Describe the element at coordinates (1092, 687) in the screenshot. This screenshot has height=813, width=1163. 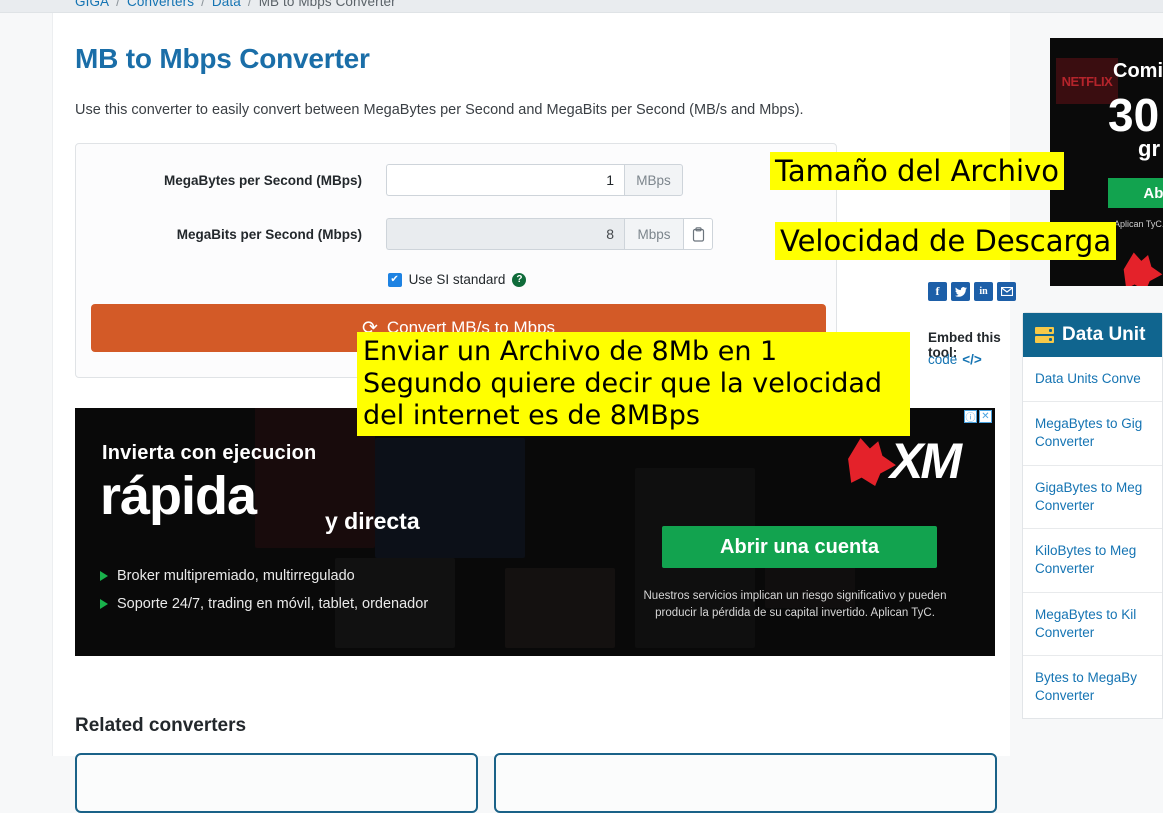
I see `sidebar-item-bytes-to-mb: Bytes to MegaBy Converter` at that location.